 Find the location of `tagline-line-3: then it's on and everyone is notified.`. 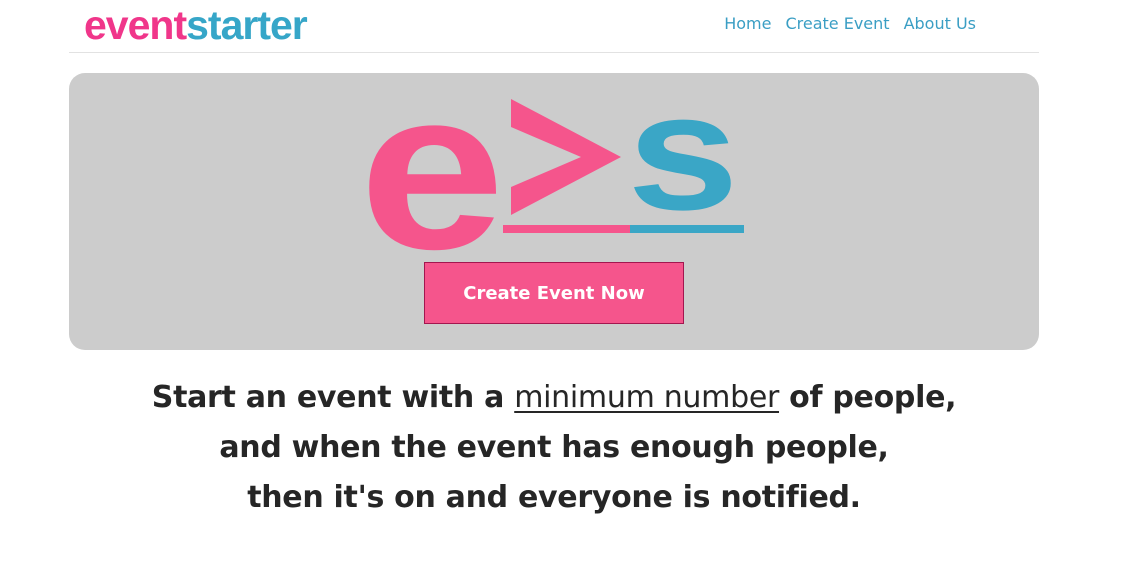

tagline-line-3: then it's on and everyone is notified. is located at coordinates (554, 497).